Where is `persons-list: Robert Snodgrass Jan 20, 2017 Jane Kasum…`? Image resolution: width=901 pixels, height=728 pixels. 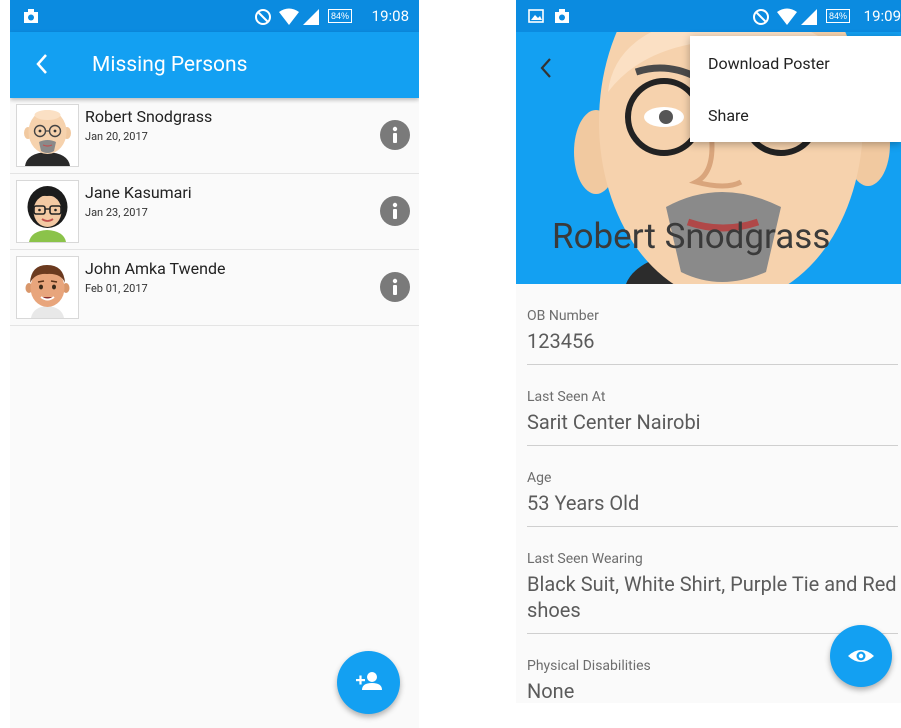
persons-list: Robert Snodgrass Jan 20, 2017 Jane Kasum… is located at coordinates (214, 212).